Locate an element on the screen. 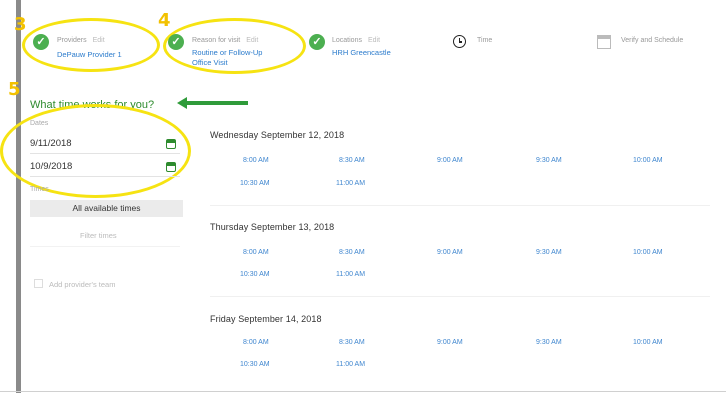 This screenshot has height=393, width=726. start-date-input: 9/11/2018 is located at coordinates (51, 143).